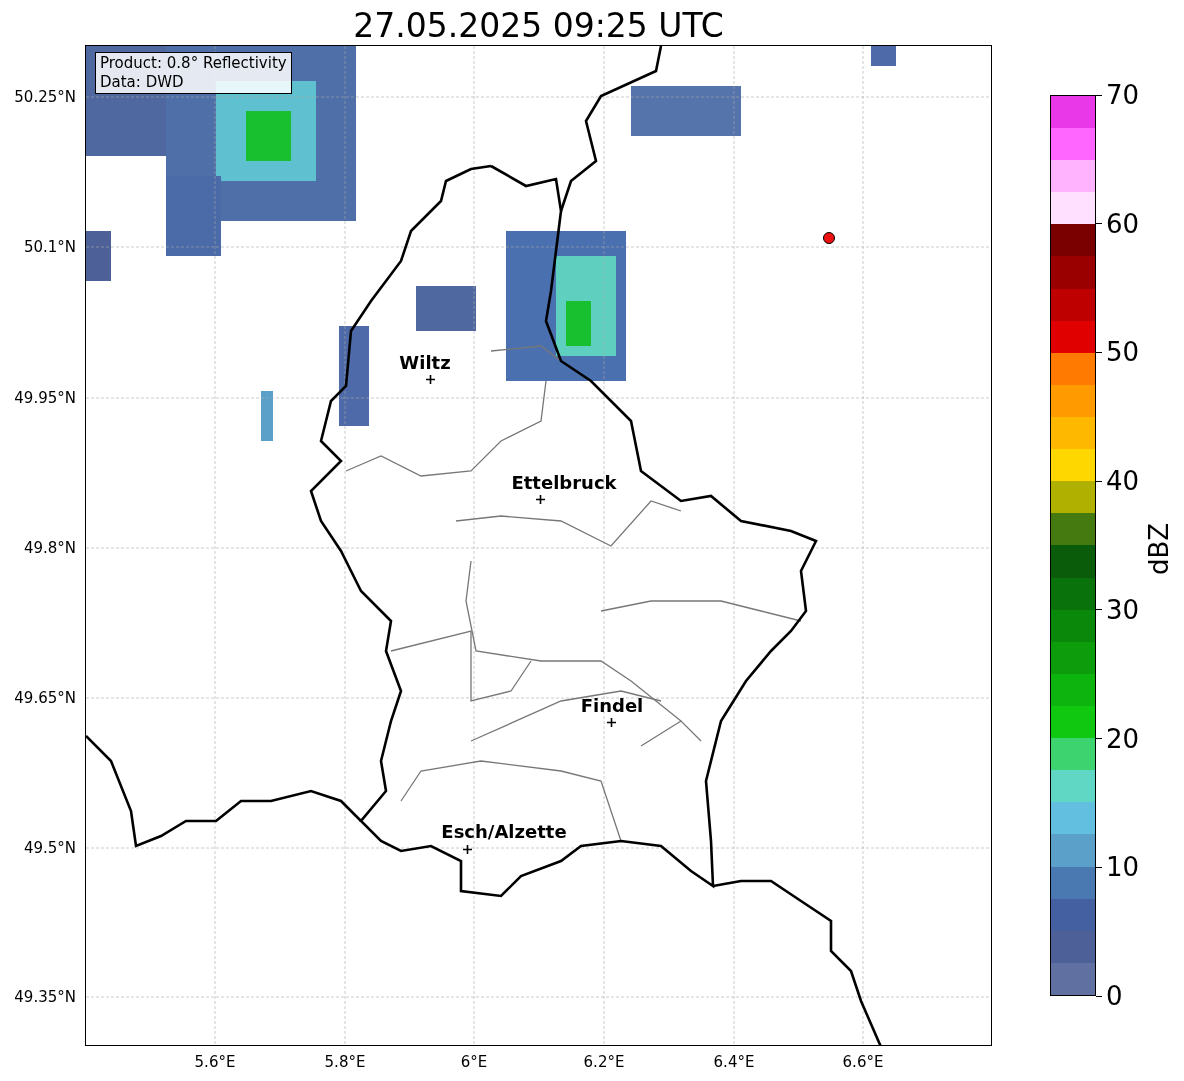 The width and height of the screenshot is (1184, 1081). Describe the element at coordinates (1123, 609) in the screenshot. I see `colorbar-tick-label: 30` at that location.